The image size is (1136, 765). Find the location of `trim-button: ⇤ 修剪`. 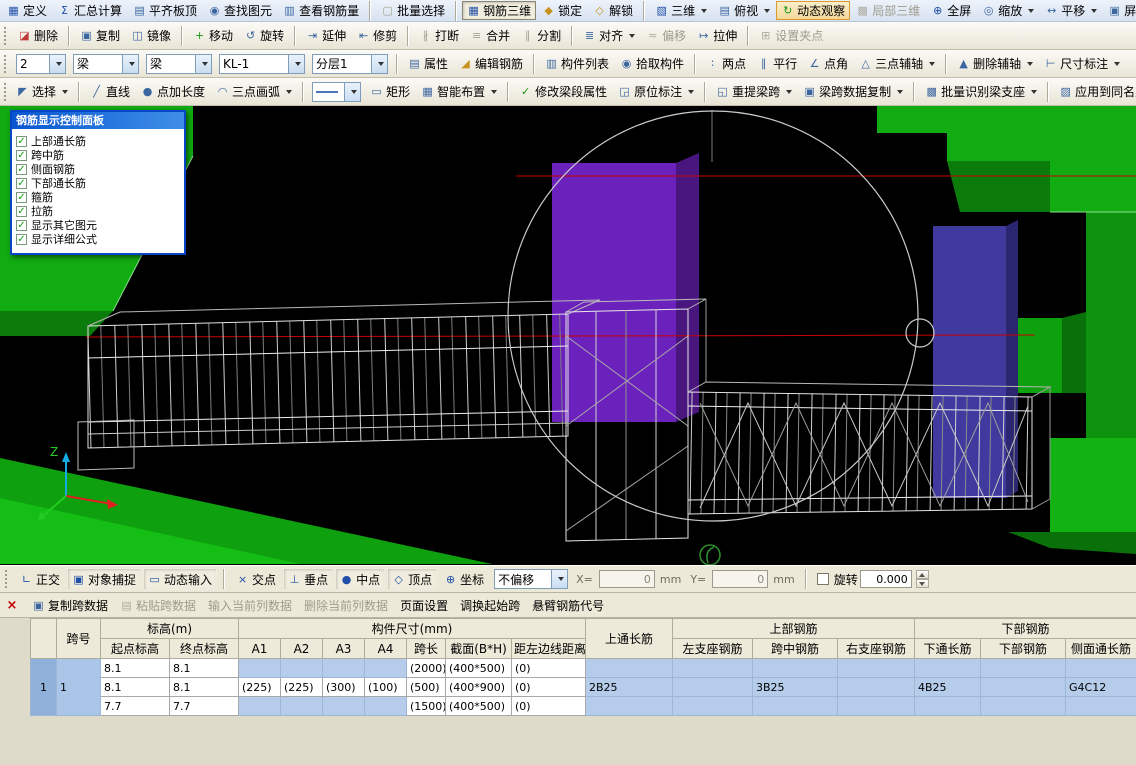

trim-button: ⇤ 修剪 is located at coordinates (377, 36).